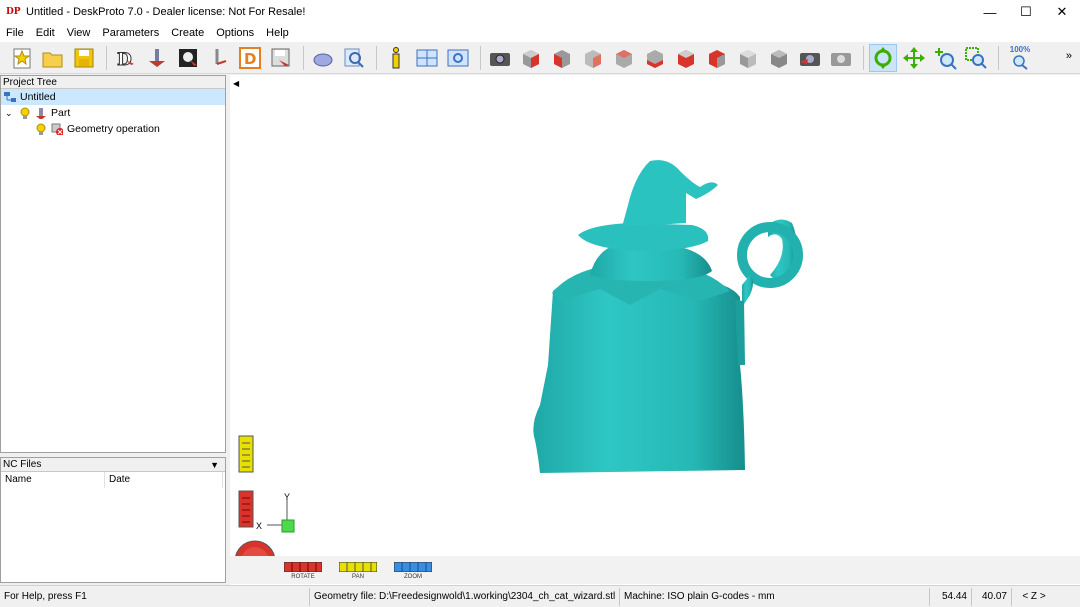  I want to click on dropdown-arrow-icon: ▼, so click(214, 465).